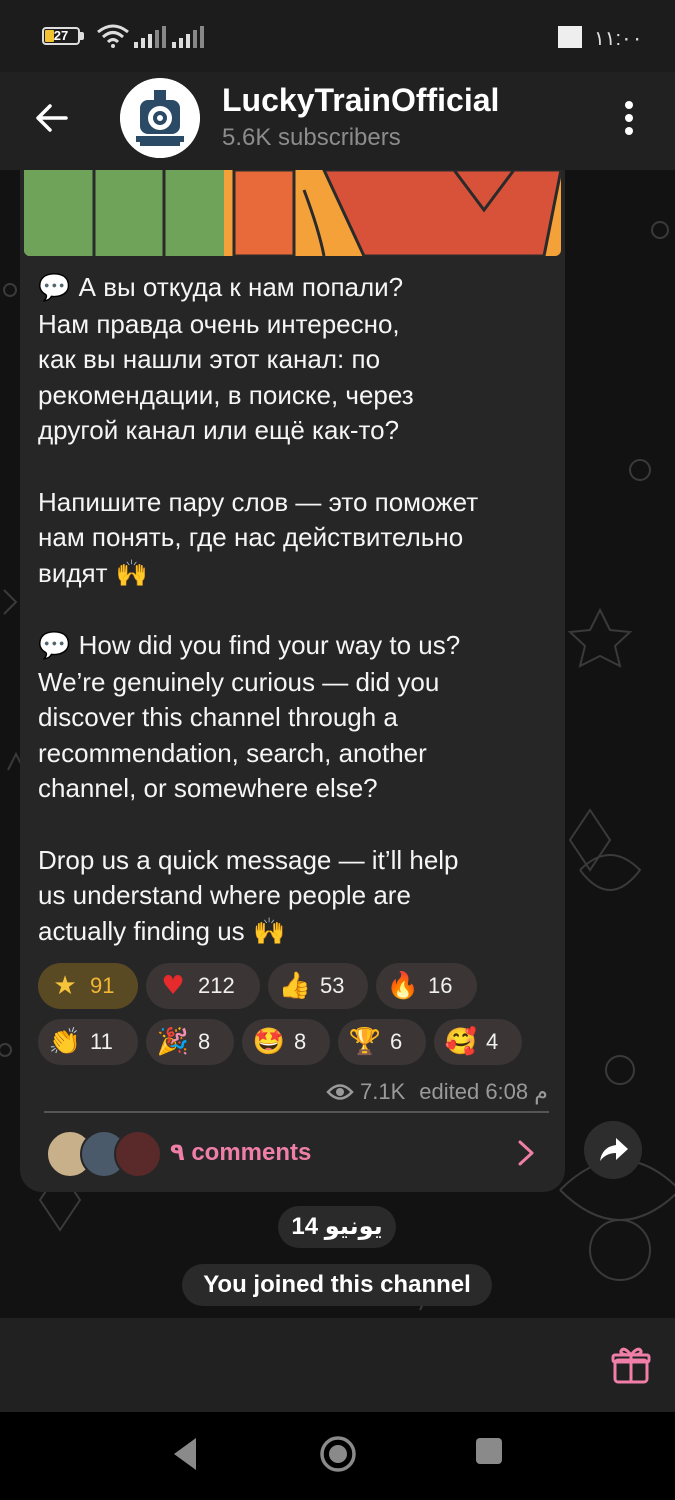  What do you see at coordinates (631, 1365) in the screenshot?
I see `gift-icon` at bounding box center [631, 1365].